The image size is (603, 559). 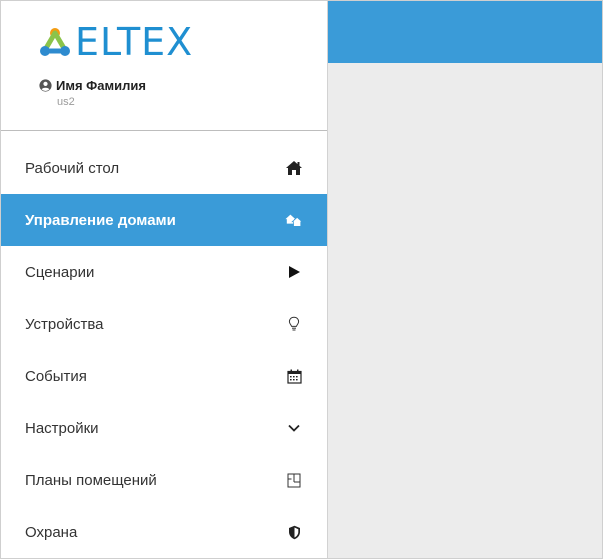 What do you see at coordinates (294, 272) in the screenshot?
I see `play-icon` at bounding box center [294, 272].